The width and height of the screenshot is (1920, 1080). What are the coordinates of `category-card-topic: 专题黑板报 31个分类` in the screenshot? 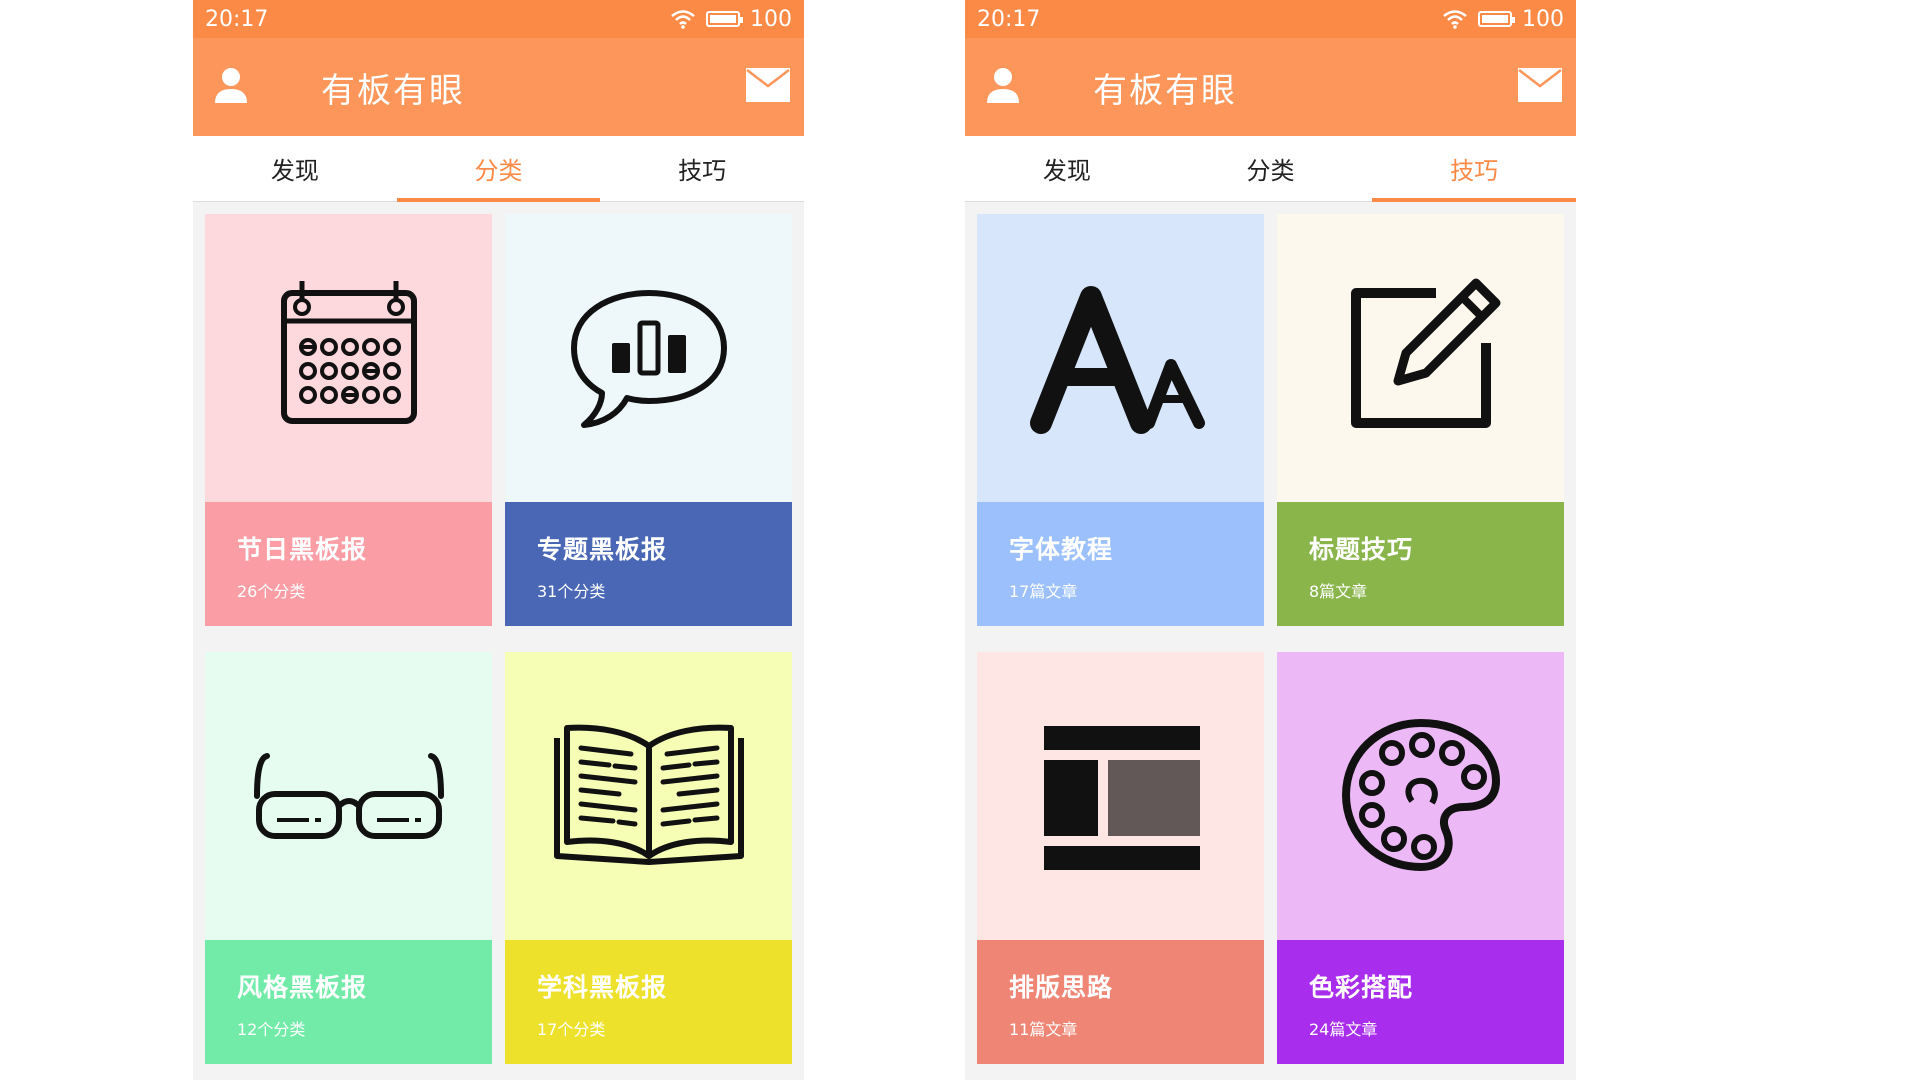 It's located at (648, 420).